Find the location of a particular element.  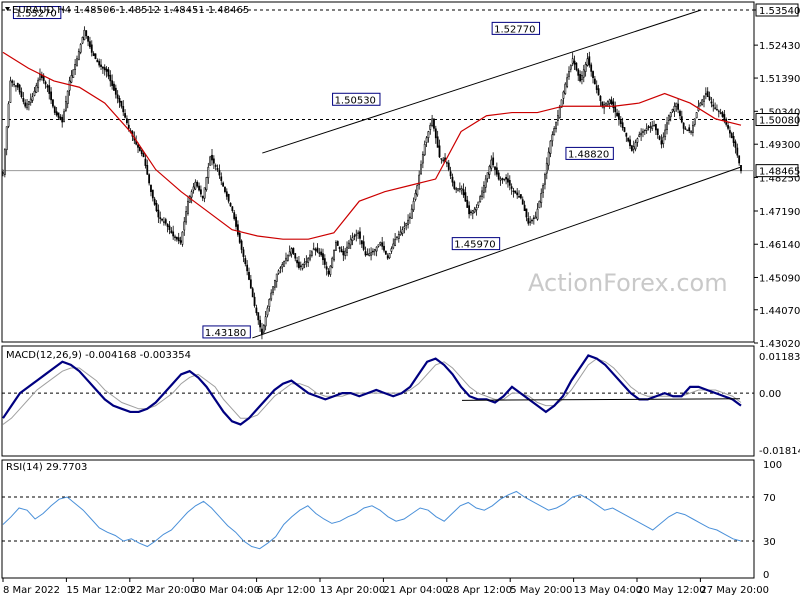

price-axis-tick: 1.49300 is located at coordinates (779, 145).